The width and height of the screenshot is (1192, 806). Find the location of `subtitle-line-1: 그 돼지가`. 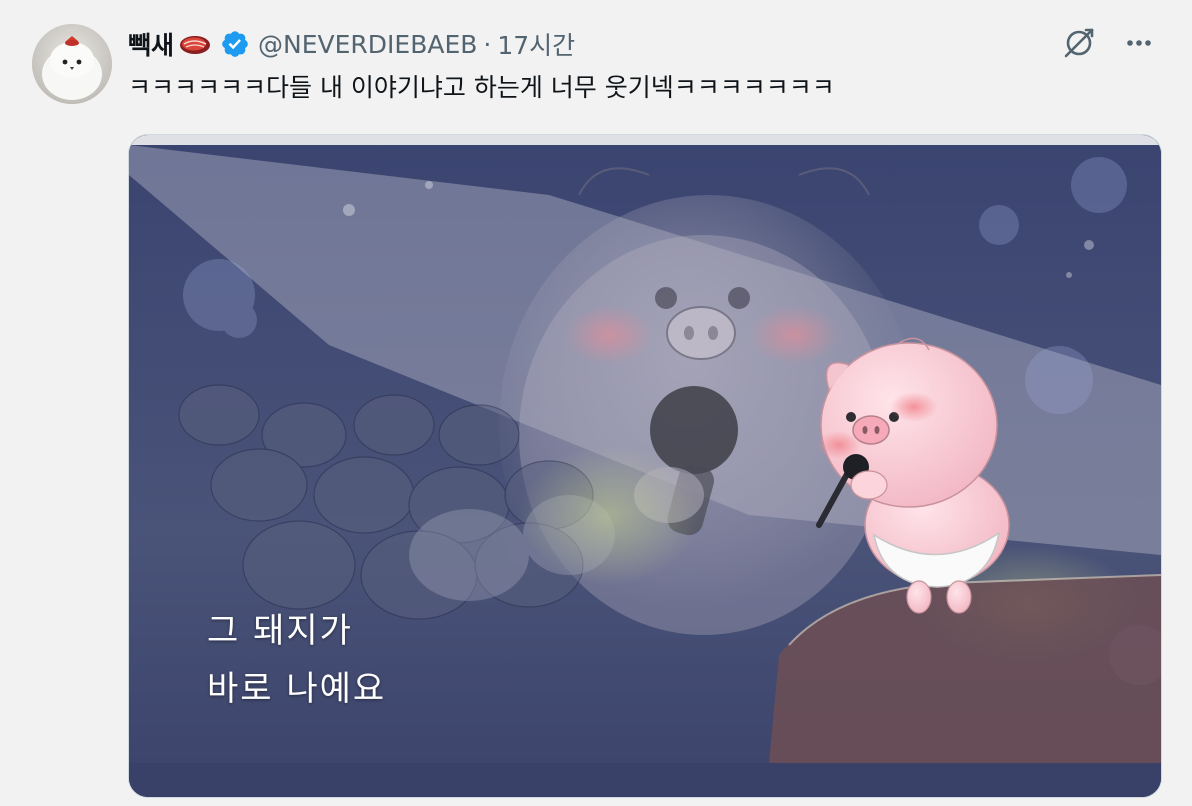

subtitle-line-1: 그 돼지가 is located at coordinates (280, 631).